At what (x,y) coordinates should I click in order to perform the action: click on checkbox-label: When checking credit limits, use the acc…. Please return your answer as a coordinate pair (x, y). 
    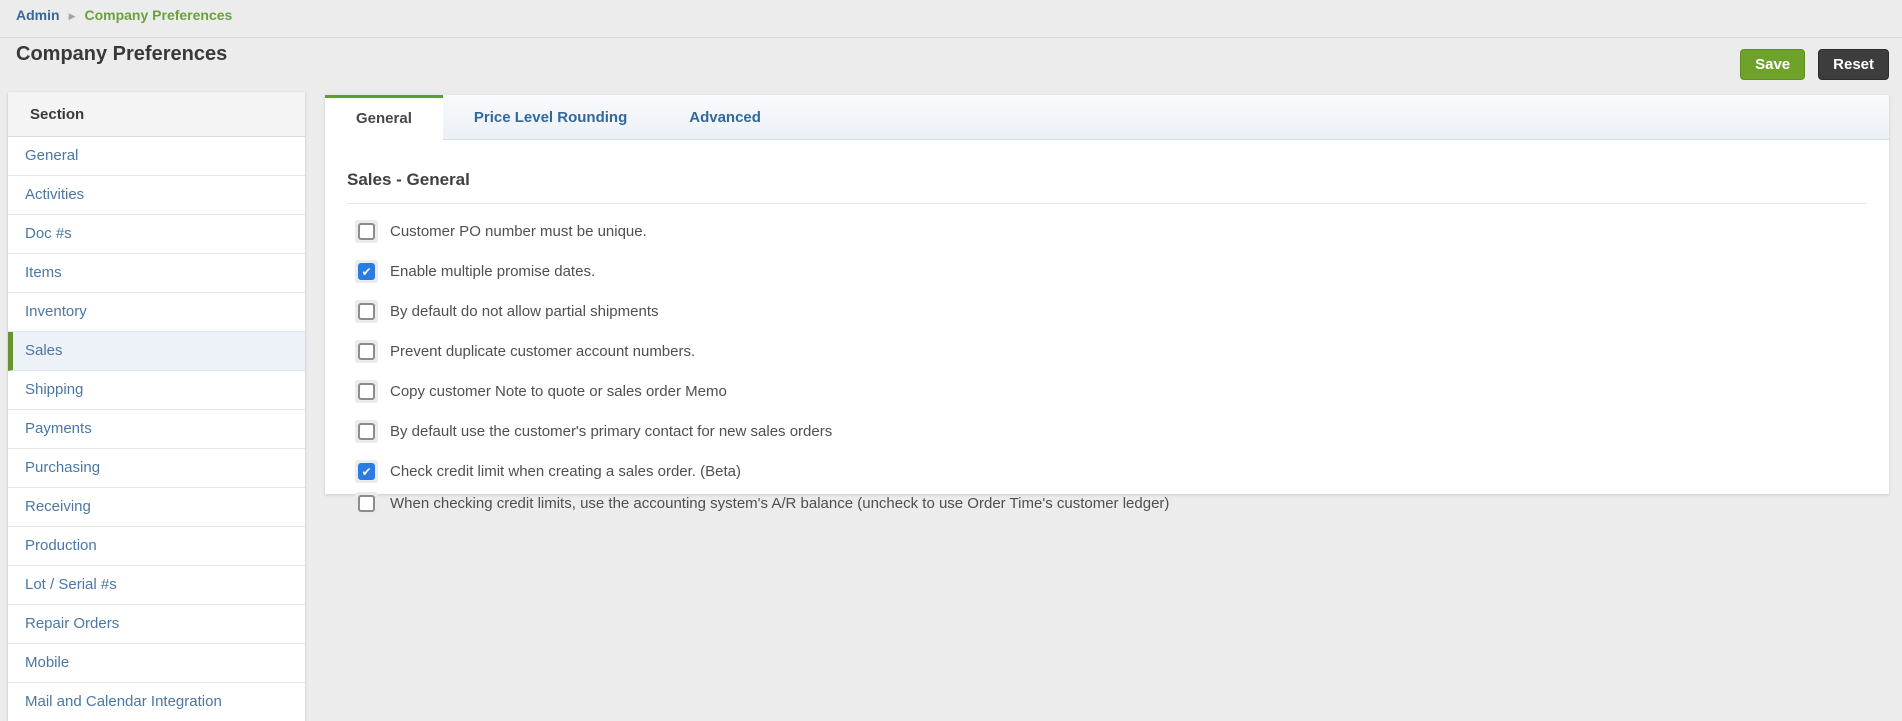
    Looking at the image, I should click on (780, 503).